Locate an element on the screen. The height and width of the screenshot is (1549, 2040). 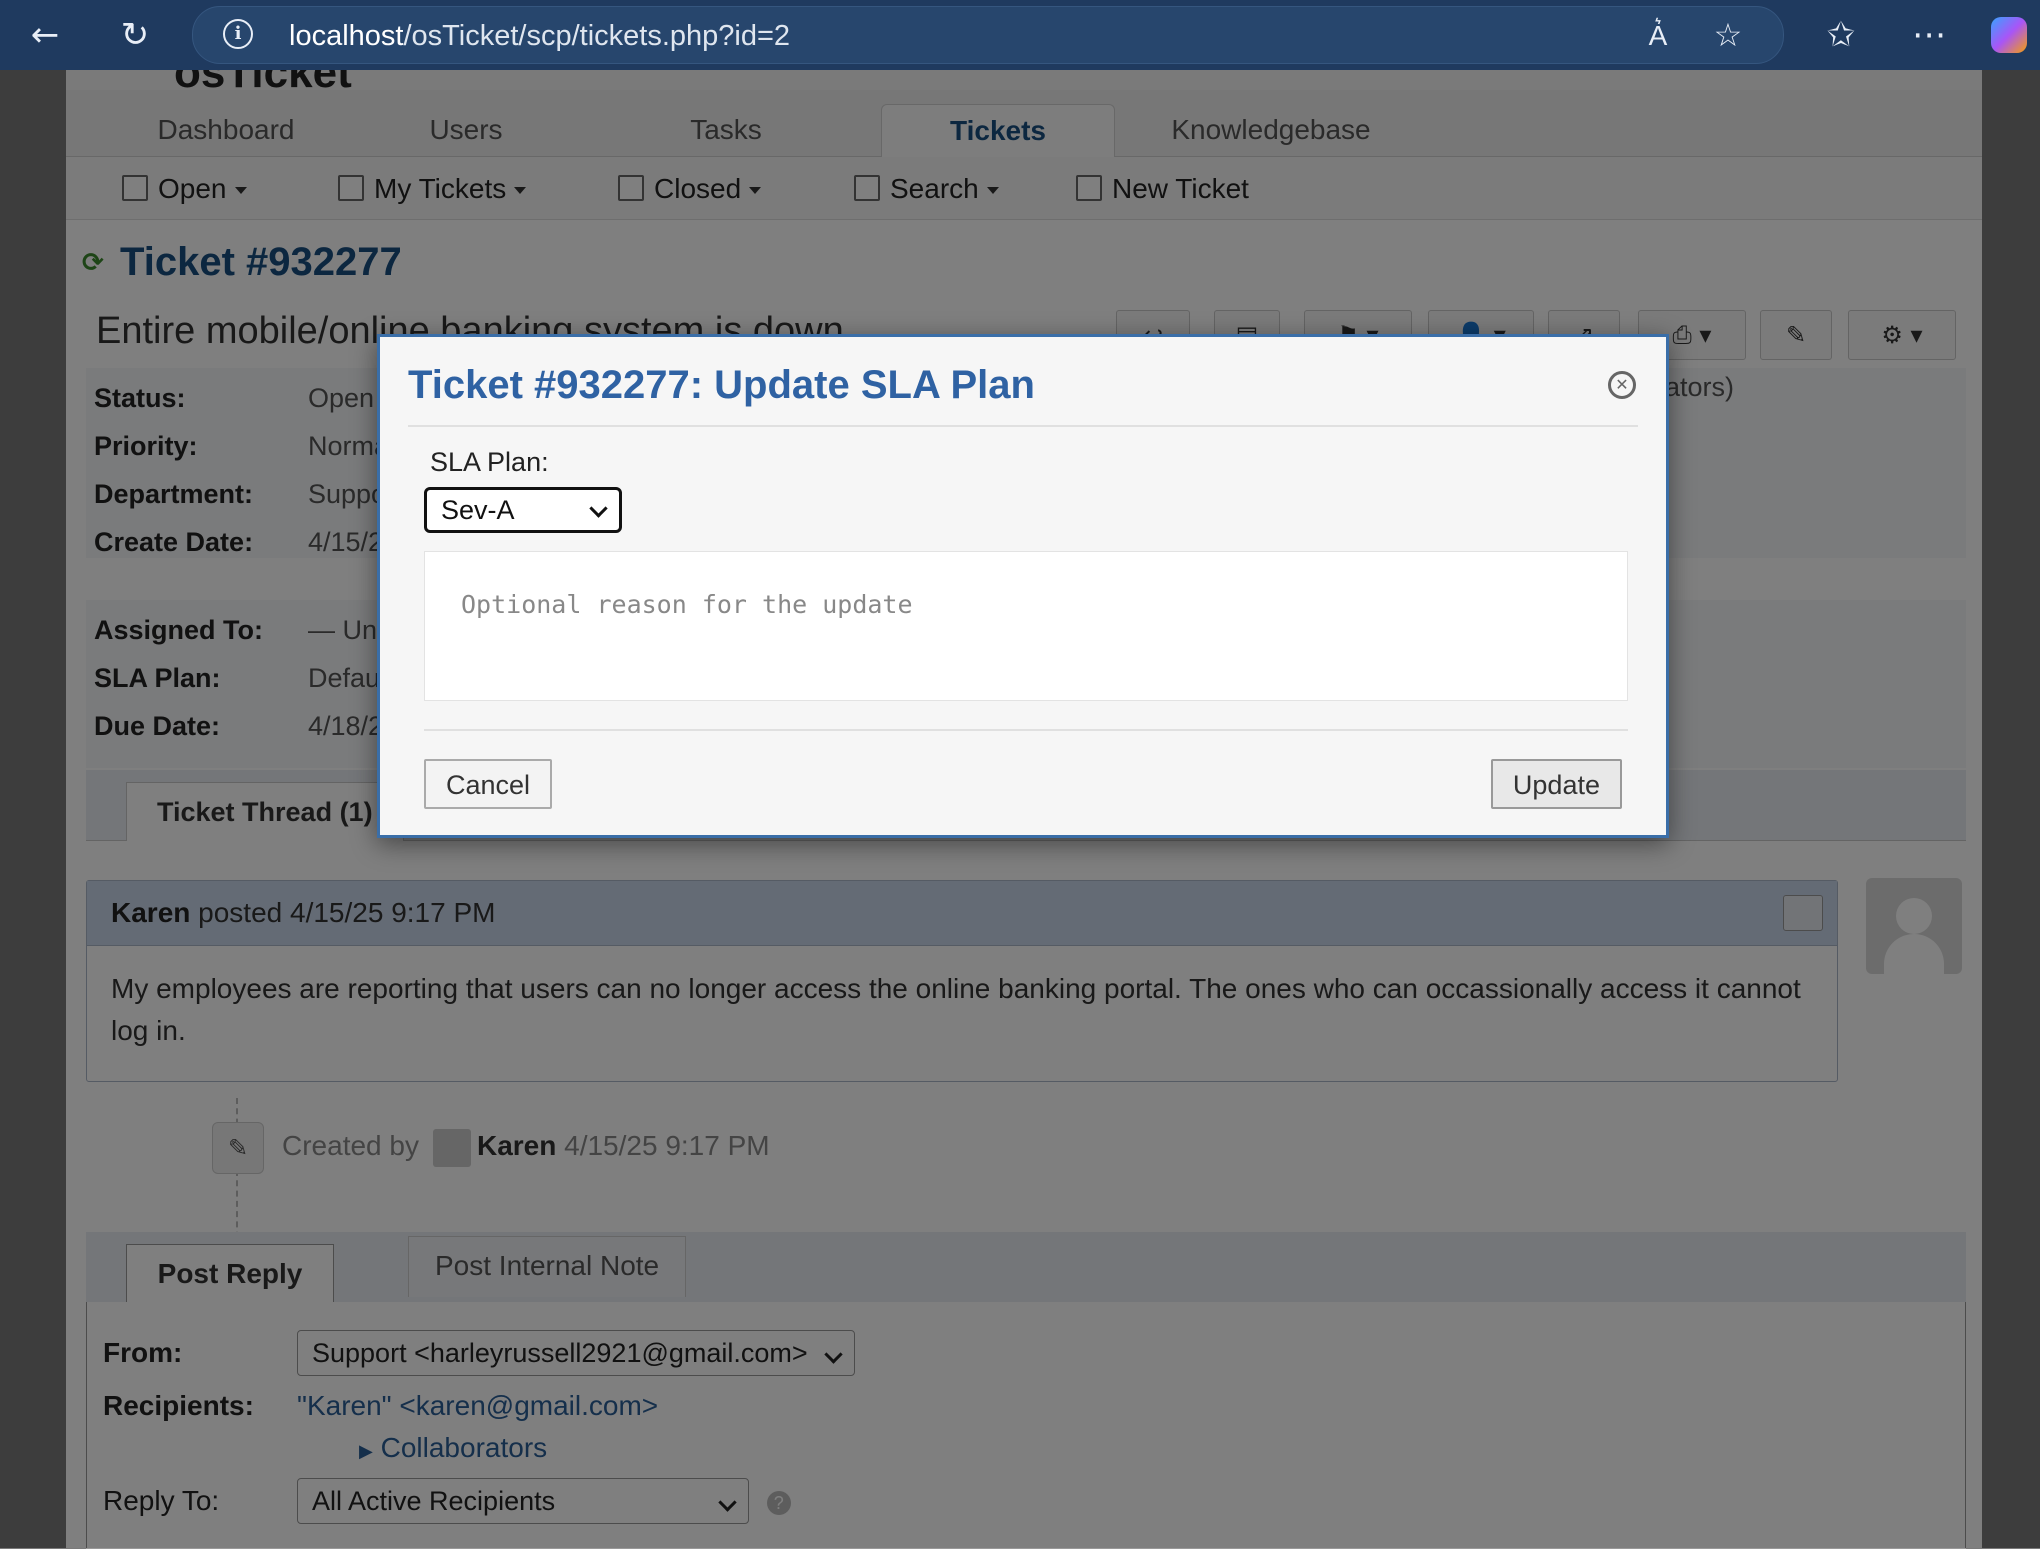
sla-plan-select: Sev-A is located at coordinates (523, 510).